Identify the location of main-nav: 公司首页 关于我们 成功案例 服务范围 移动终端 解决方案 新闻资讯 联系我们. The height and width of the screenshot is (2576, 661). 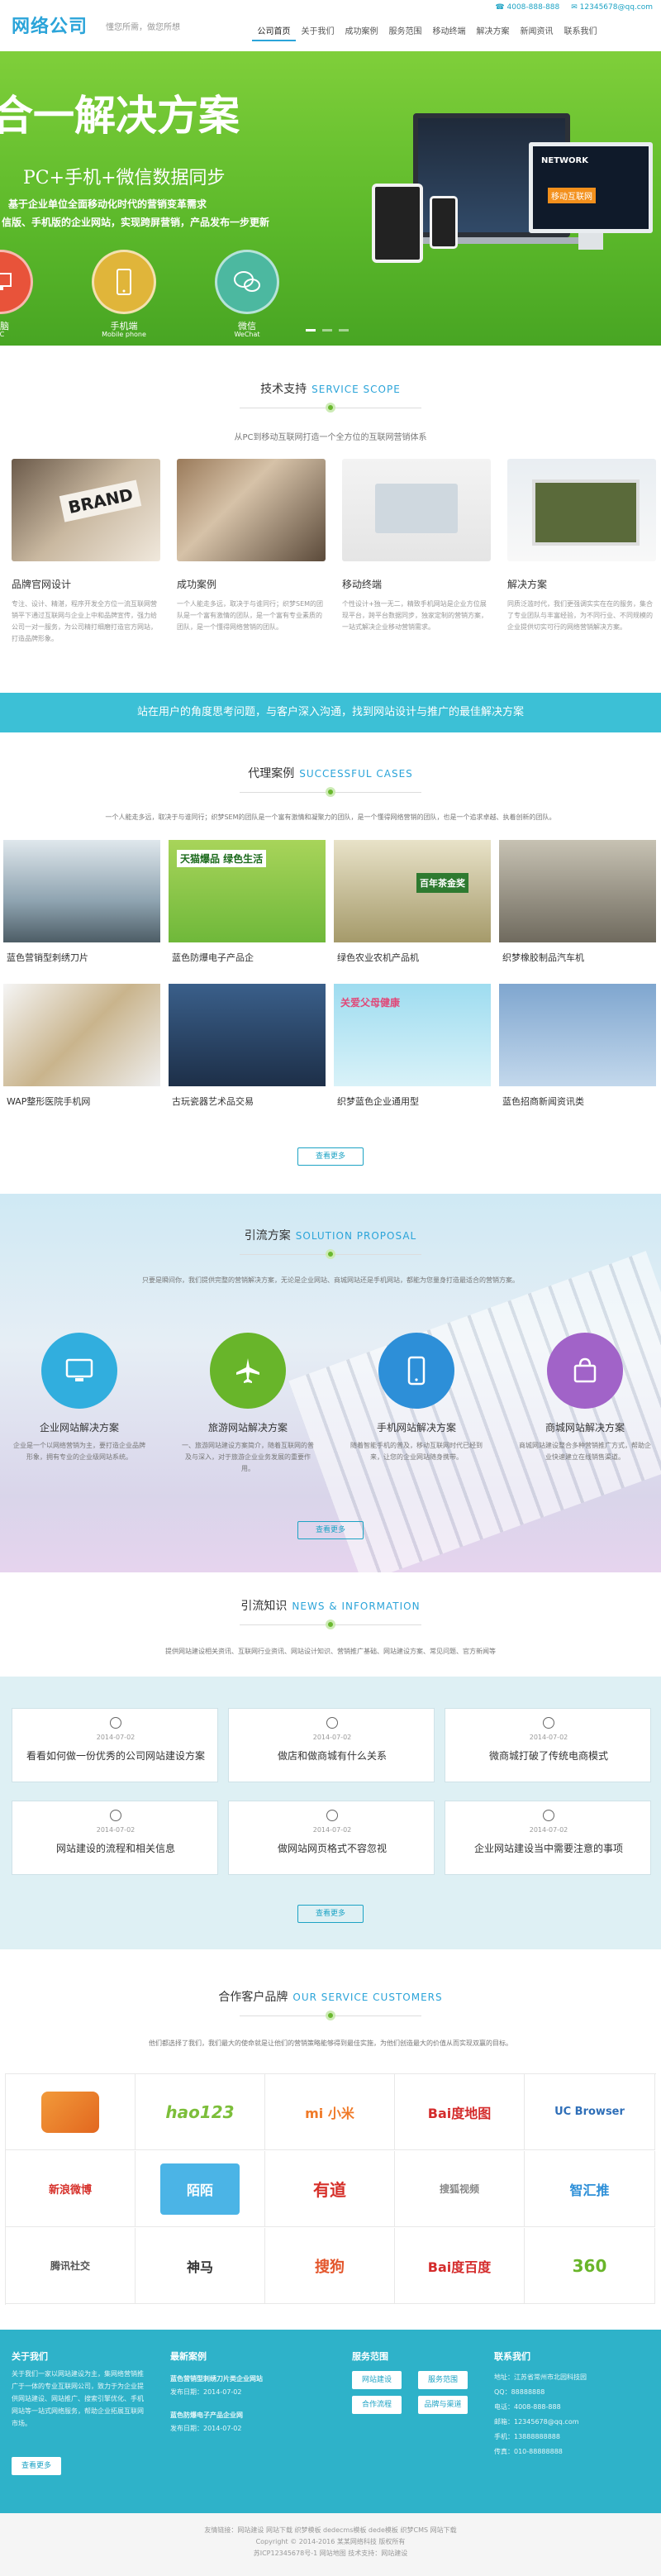
(427, 32).